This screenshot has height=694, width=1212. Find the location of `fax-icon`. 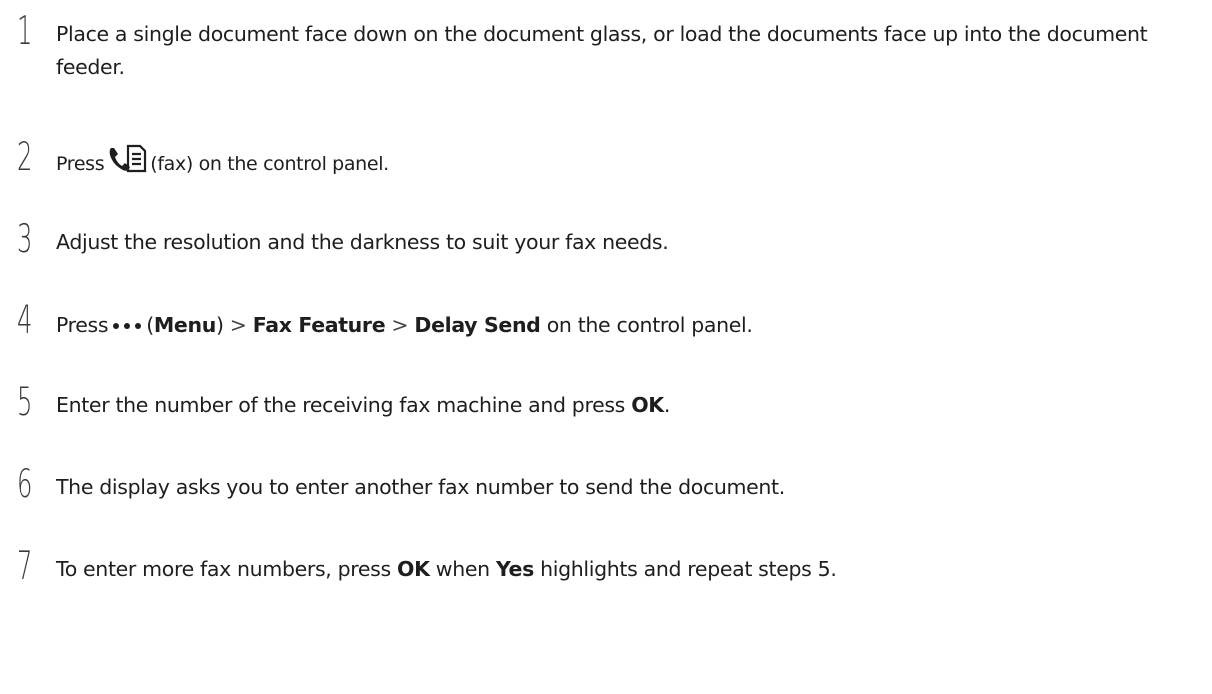

fax-icon is located at coordinates (128, 164).